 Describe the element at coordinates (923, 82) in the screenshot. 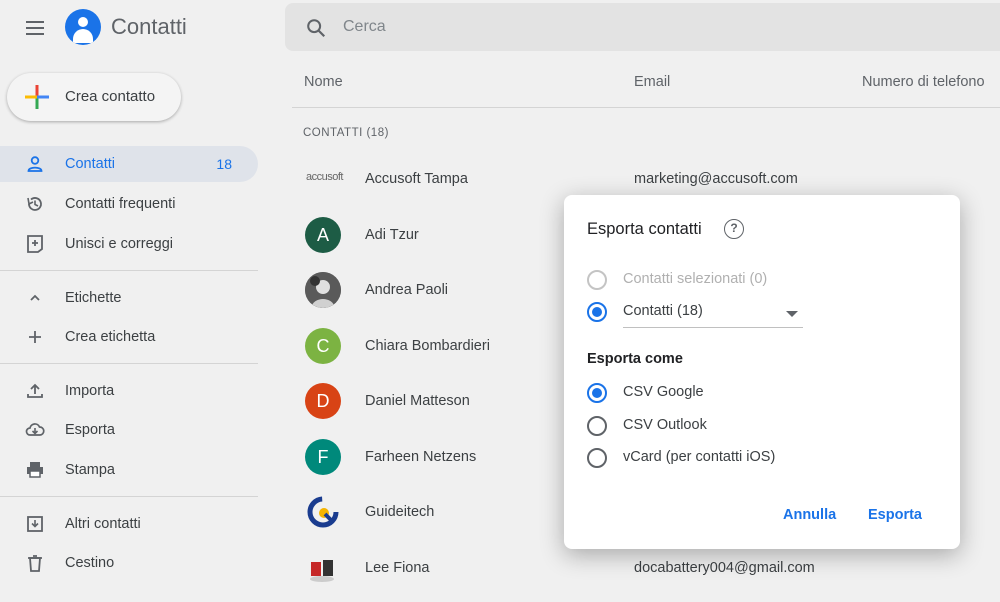

I see `column-header-phone: Numero di telefono` at that location.